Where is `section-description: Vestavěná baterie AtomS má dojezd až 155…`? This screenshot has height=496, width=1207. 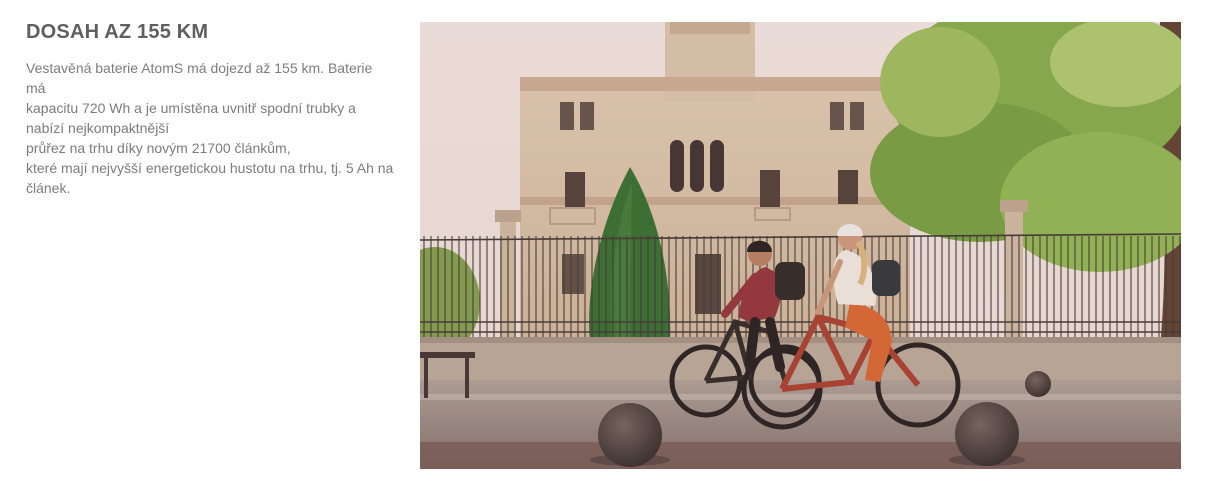 section-description: Vestavěná baterie AtomS má dojezd až 155… is located at coordinates (210, 128).